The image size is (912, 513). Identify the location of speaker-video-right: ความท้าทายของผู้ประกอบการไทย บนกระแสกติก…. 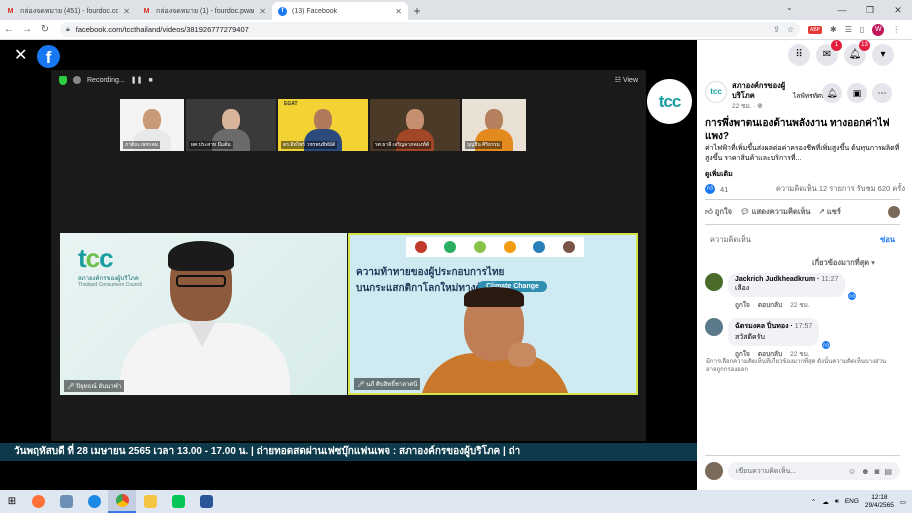
(493, 314).